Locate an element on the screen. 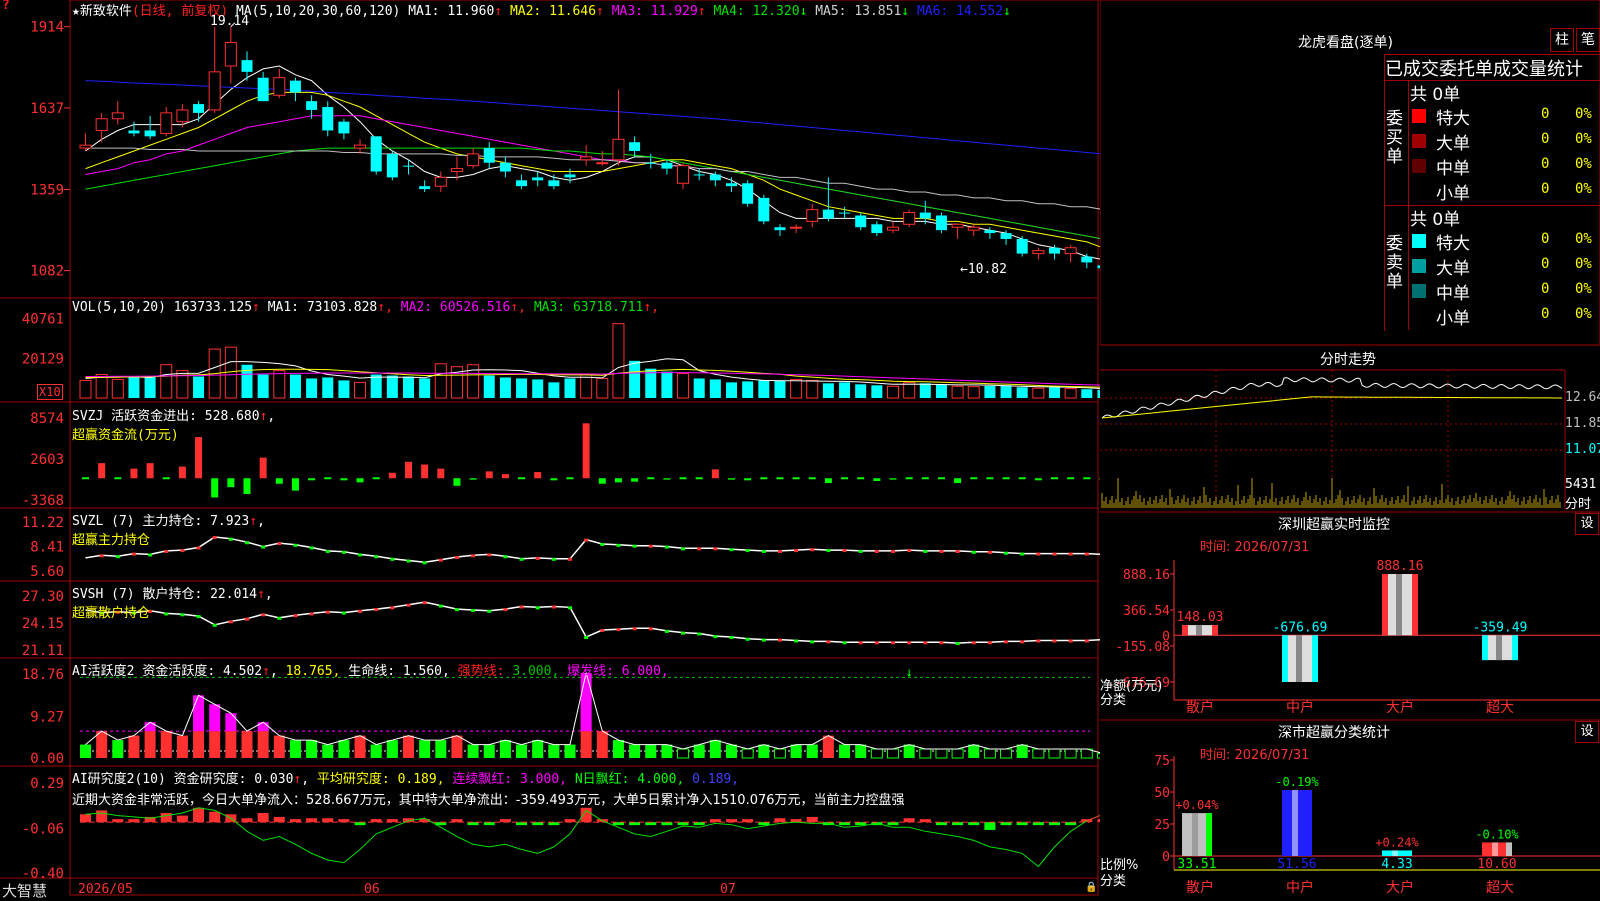 The width and height of the screenshot is (1600, 901). vol-unit: X10 is located at coordinates (50, 392).